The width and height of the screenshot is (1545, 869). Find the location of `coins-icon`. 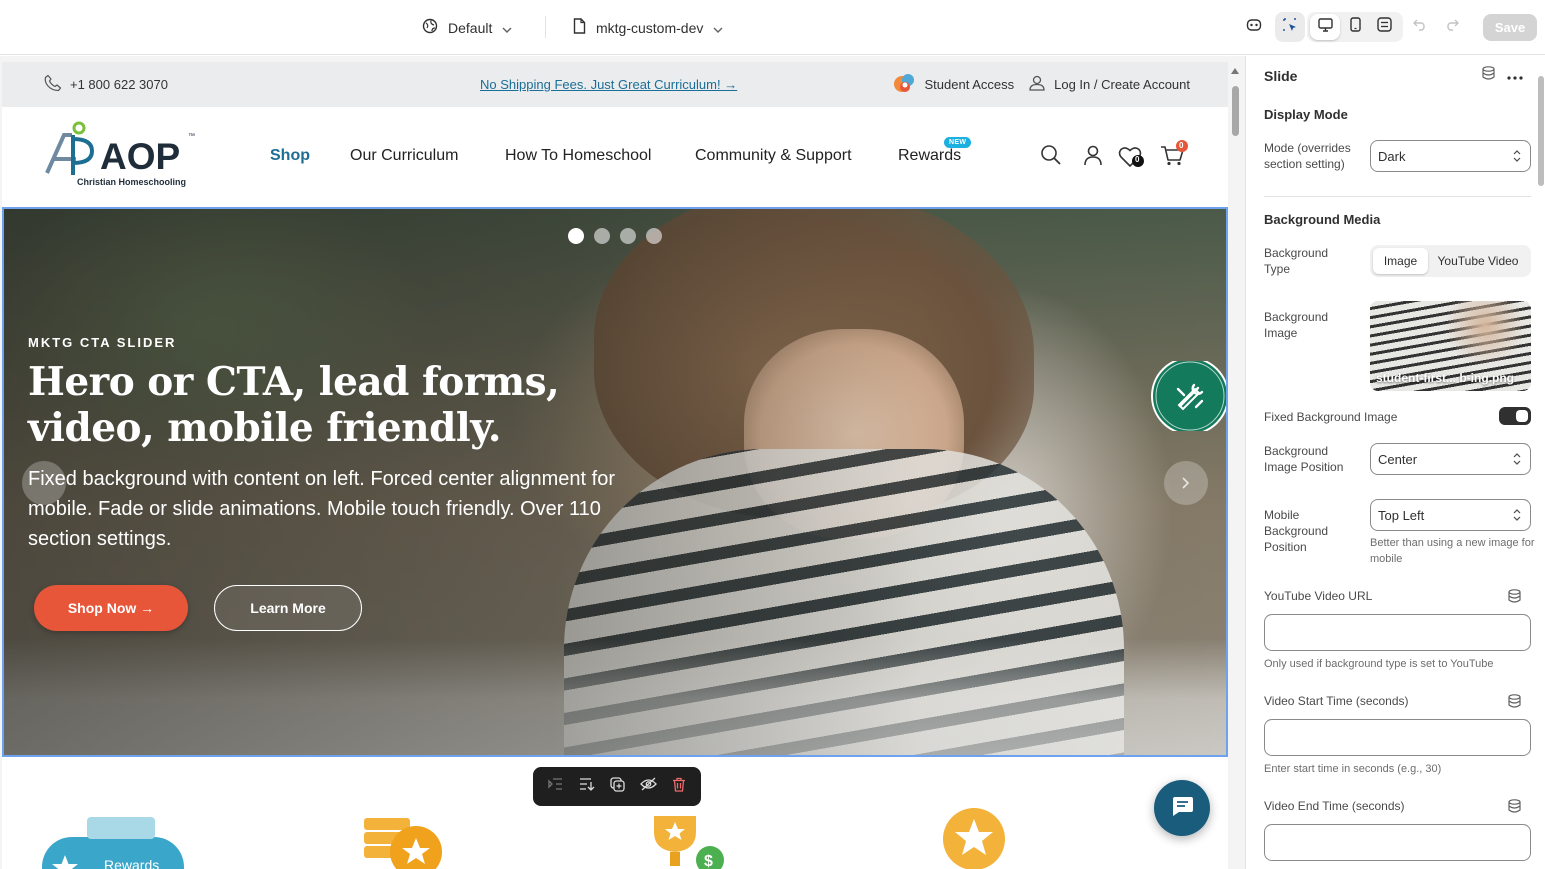

coins-icon is located at coordinates (405, 840).